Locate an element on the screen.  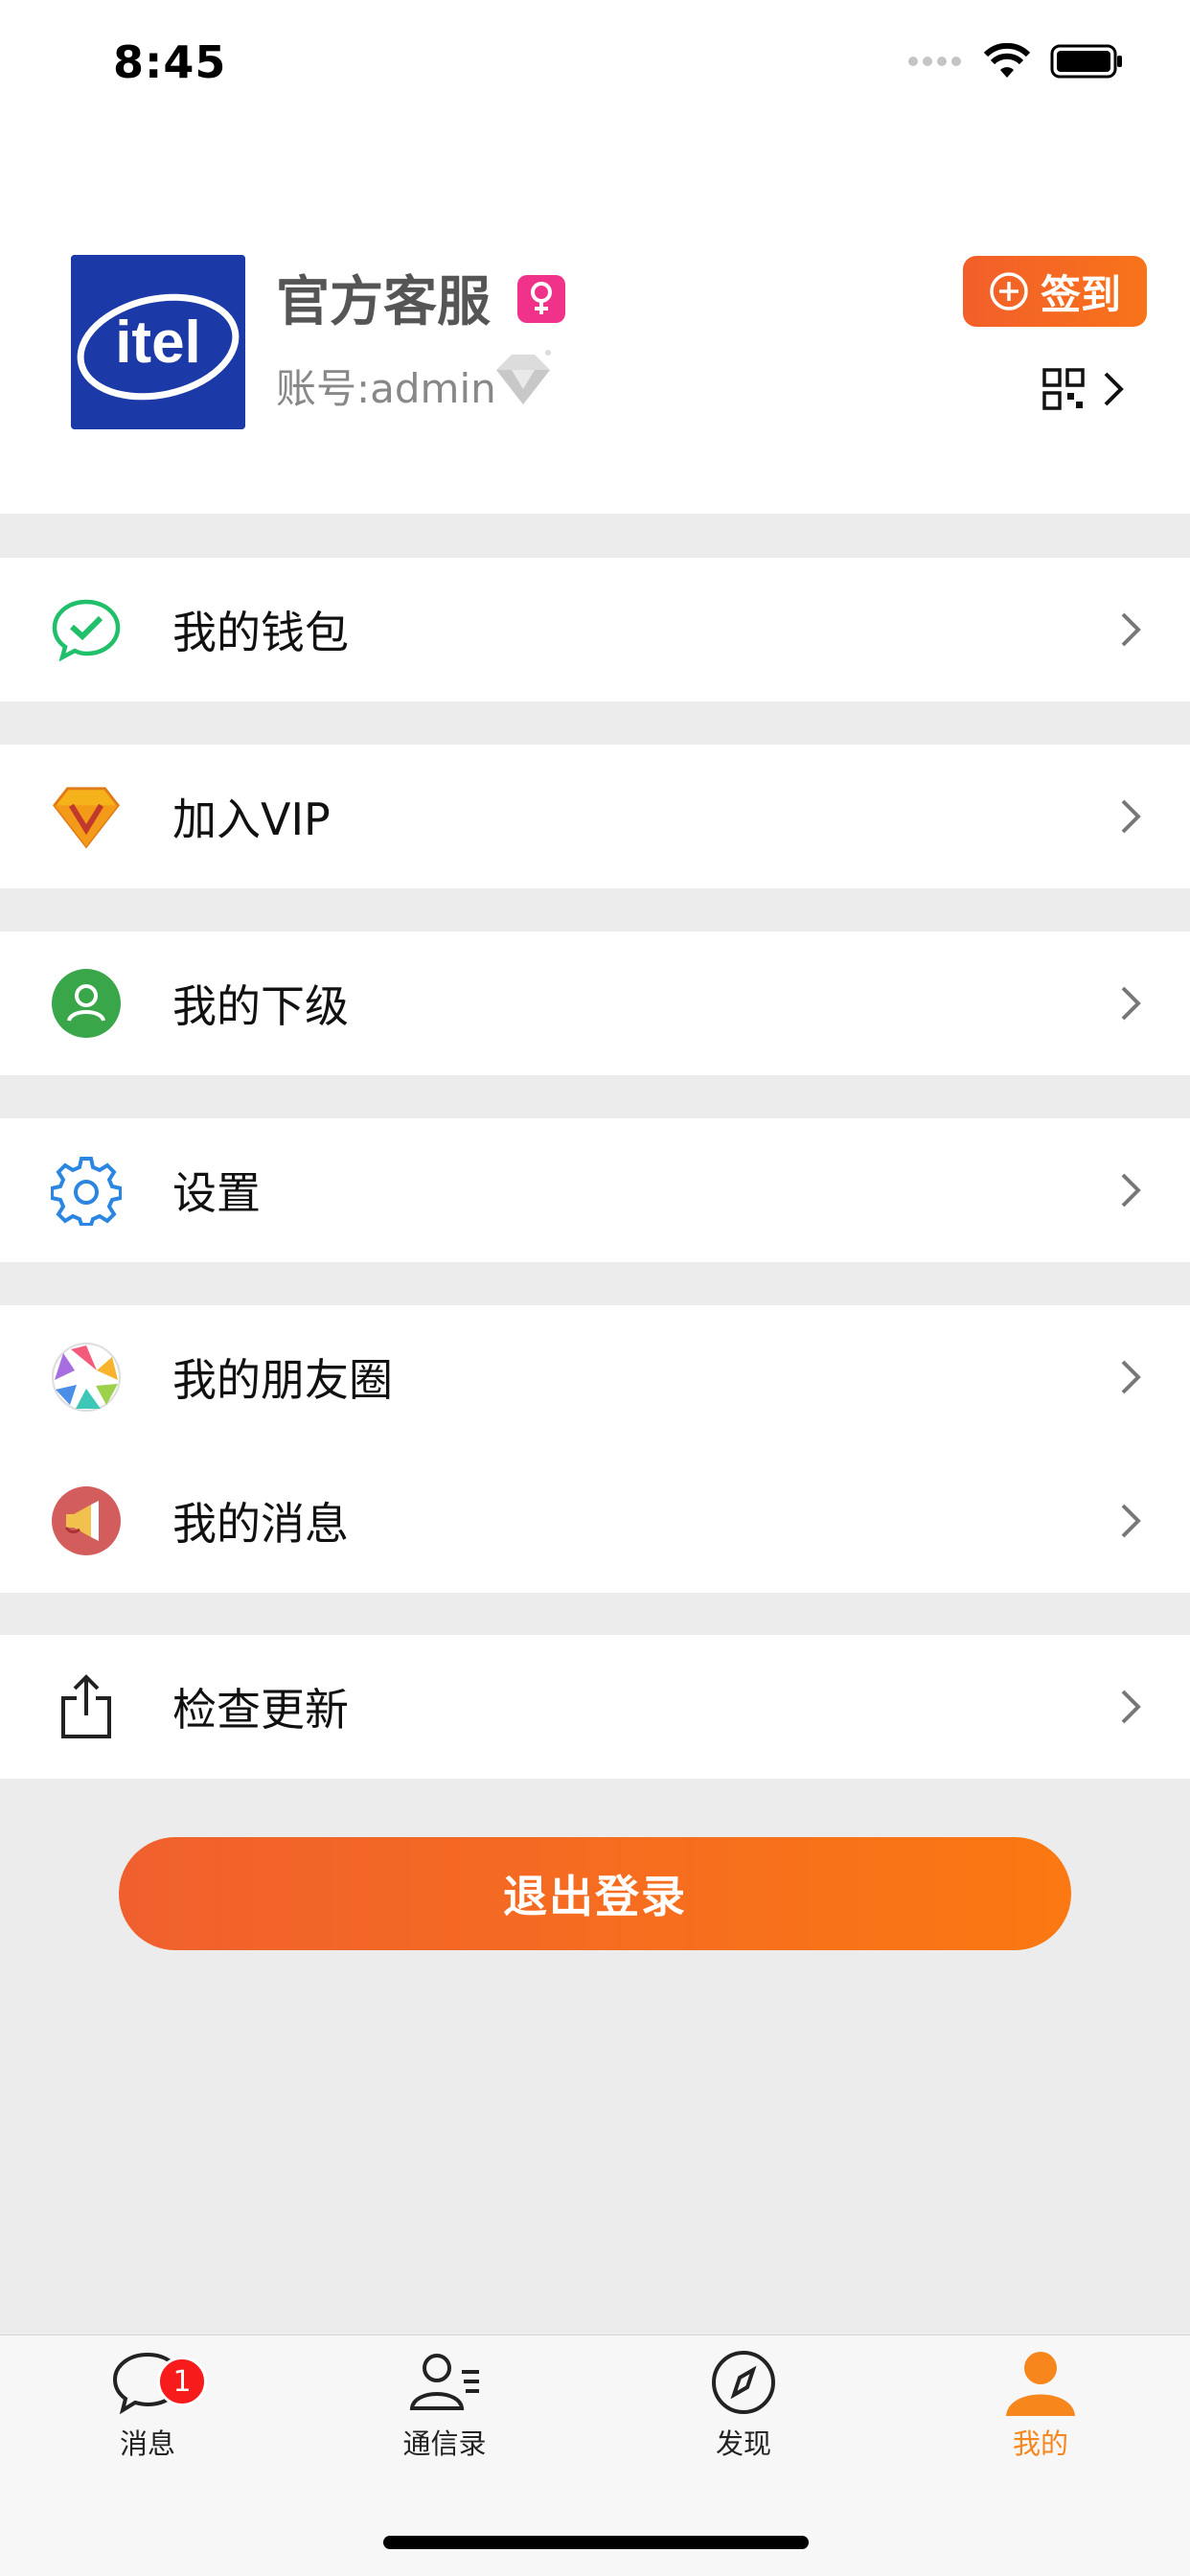
menu-group-settings: 设置 is located at coordinates (595, 1190).